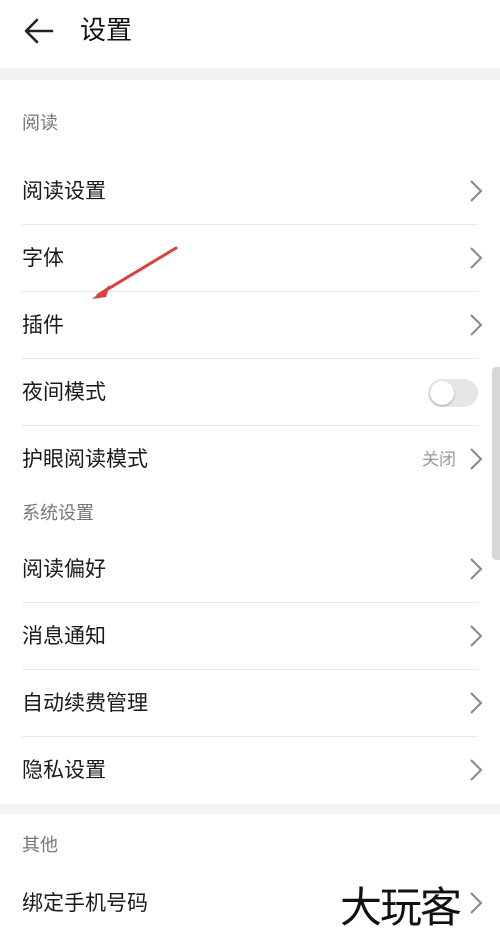 This screenshot has width=500, height=946. What do you see at coordinates (64, 191) in the screenshot?
I see `settings-item-label: 阅读设置` at bounding box center [64, 191].